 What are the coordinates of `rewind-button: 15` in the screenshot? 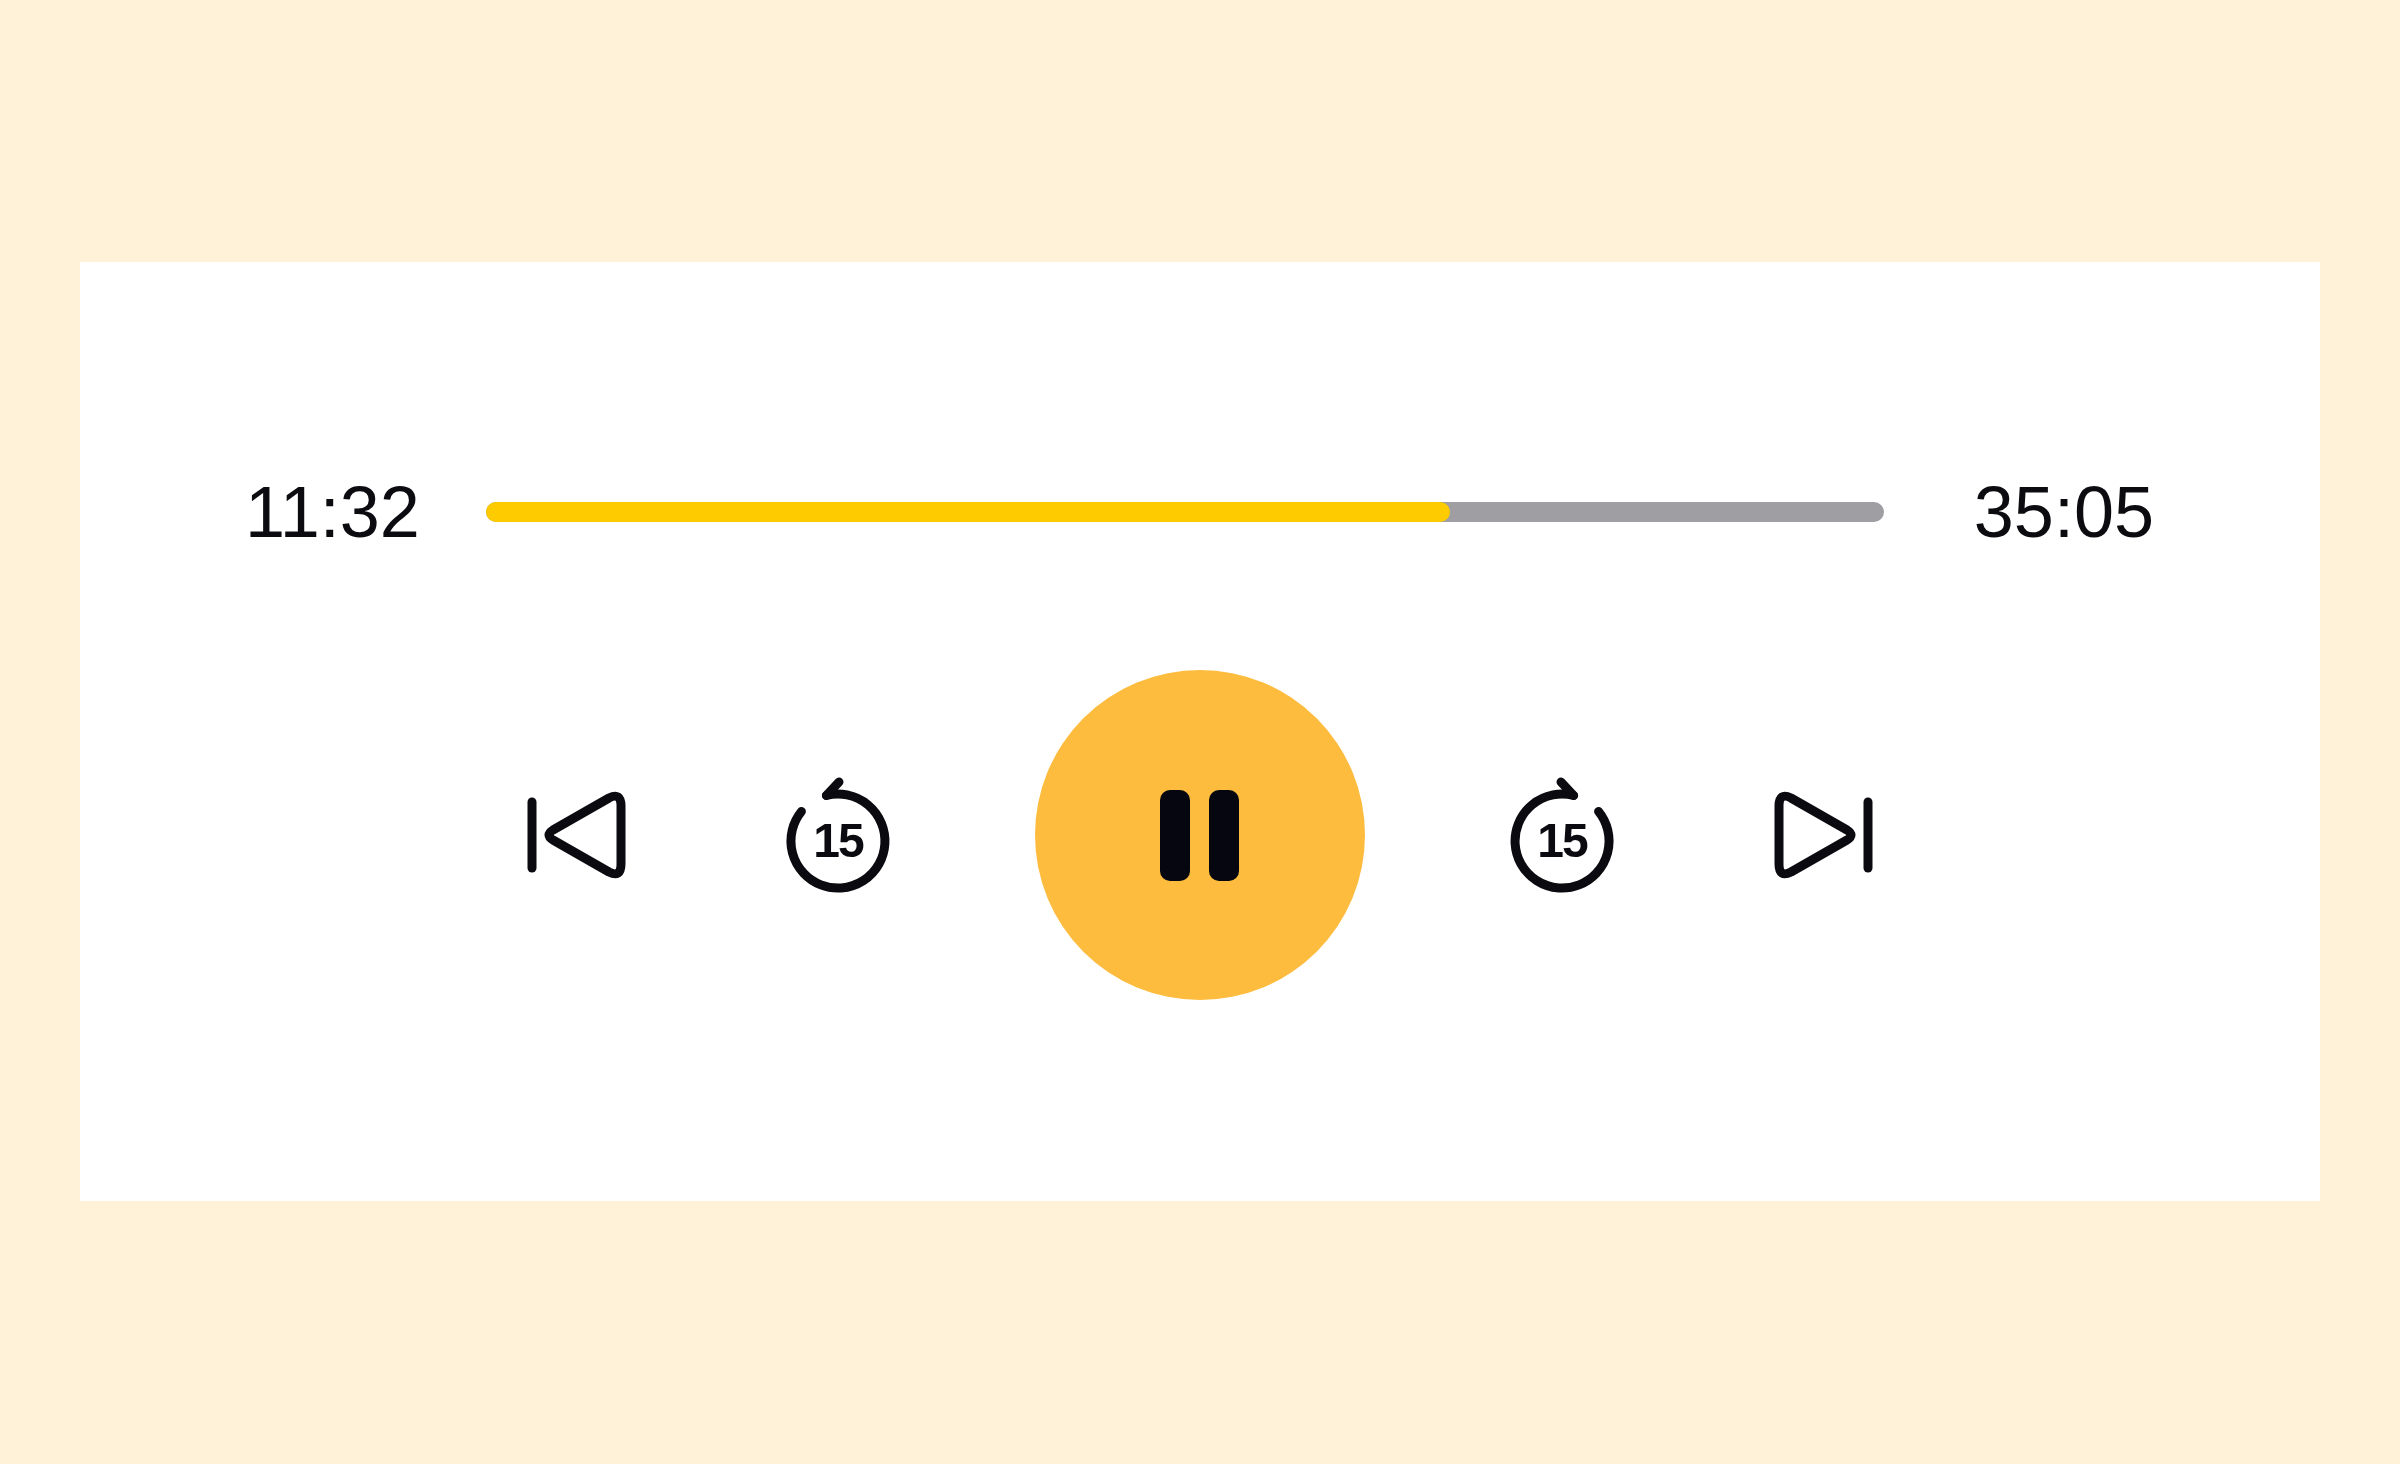 It's located at (838, 835).